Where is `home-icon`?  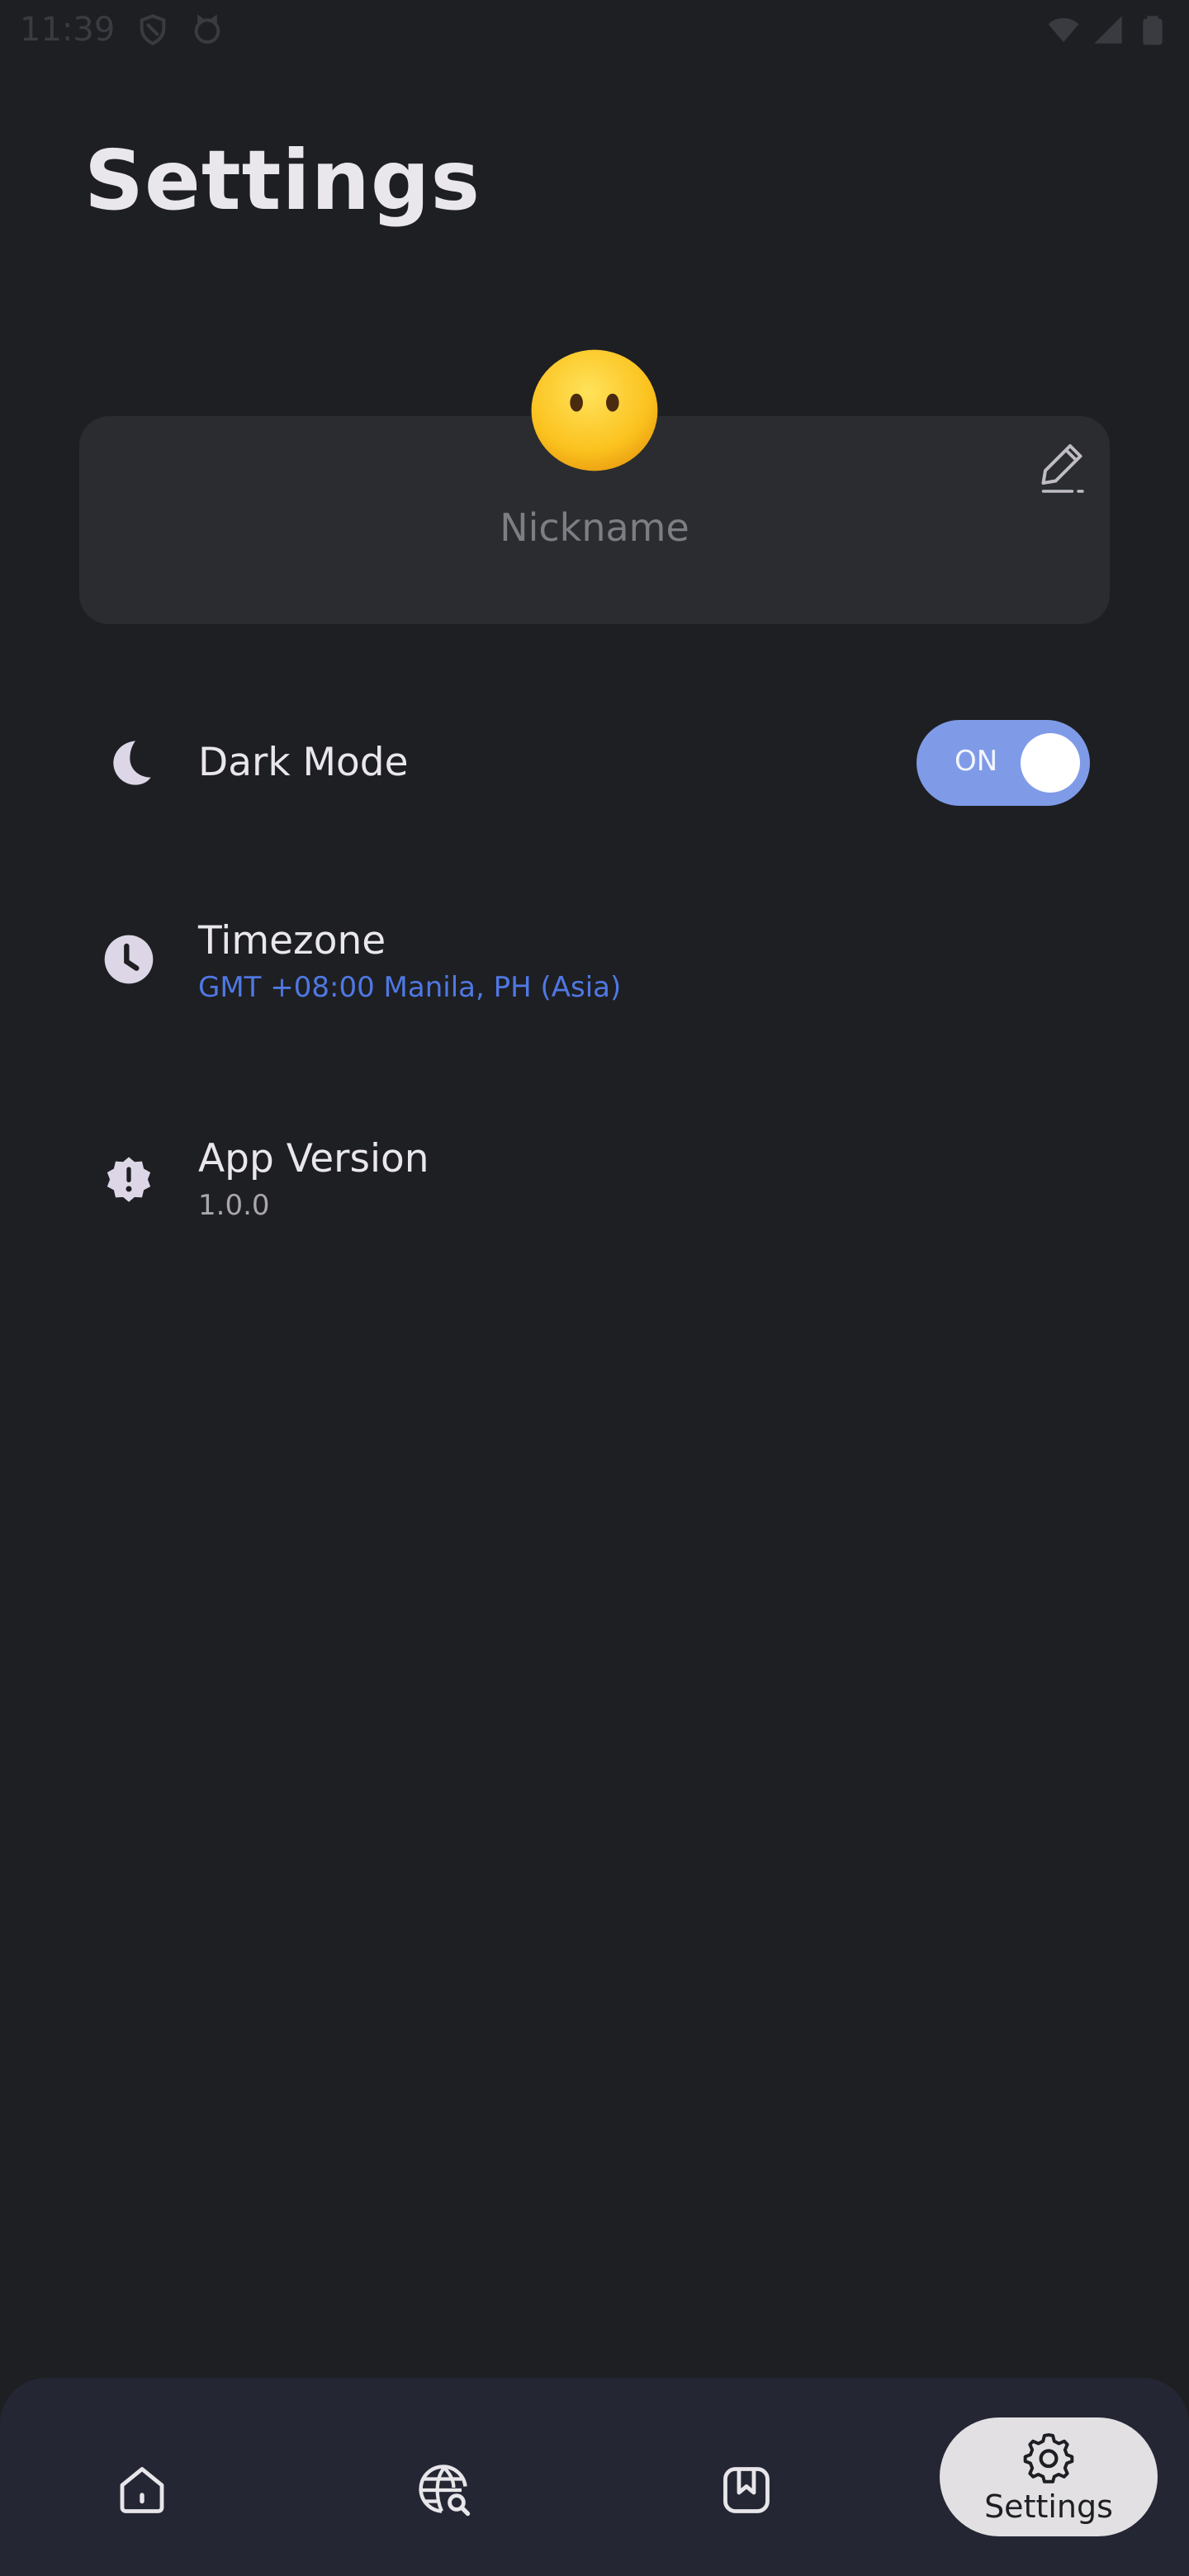
home-icon is located at coordinates (142, 2490).